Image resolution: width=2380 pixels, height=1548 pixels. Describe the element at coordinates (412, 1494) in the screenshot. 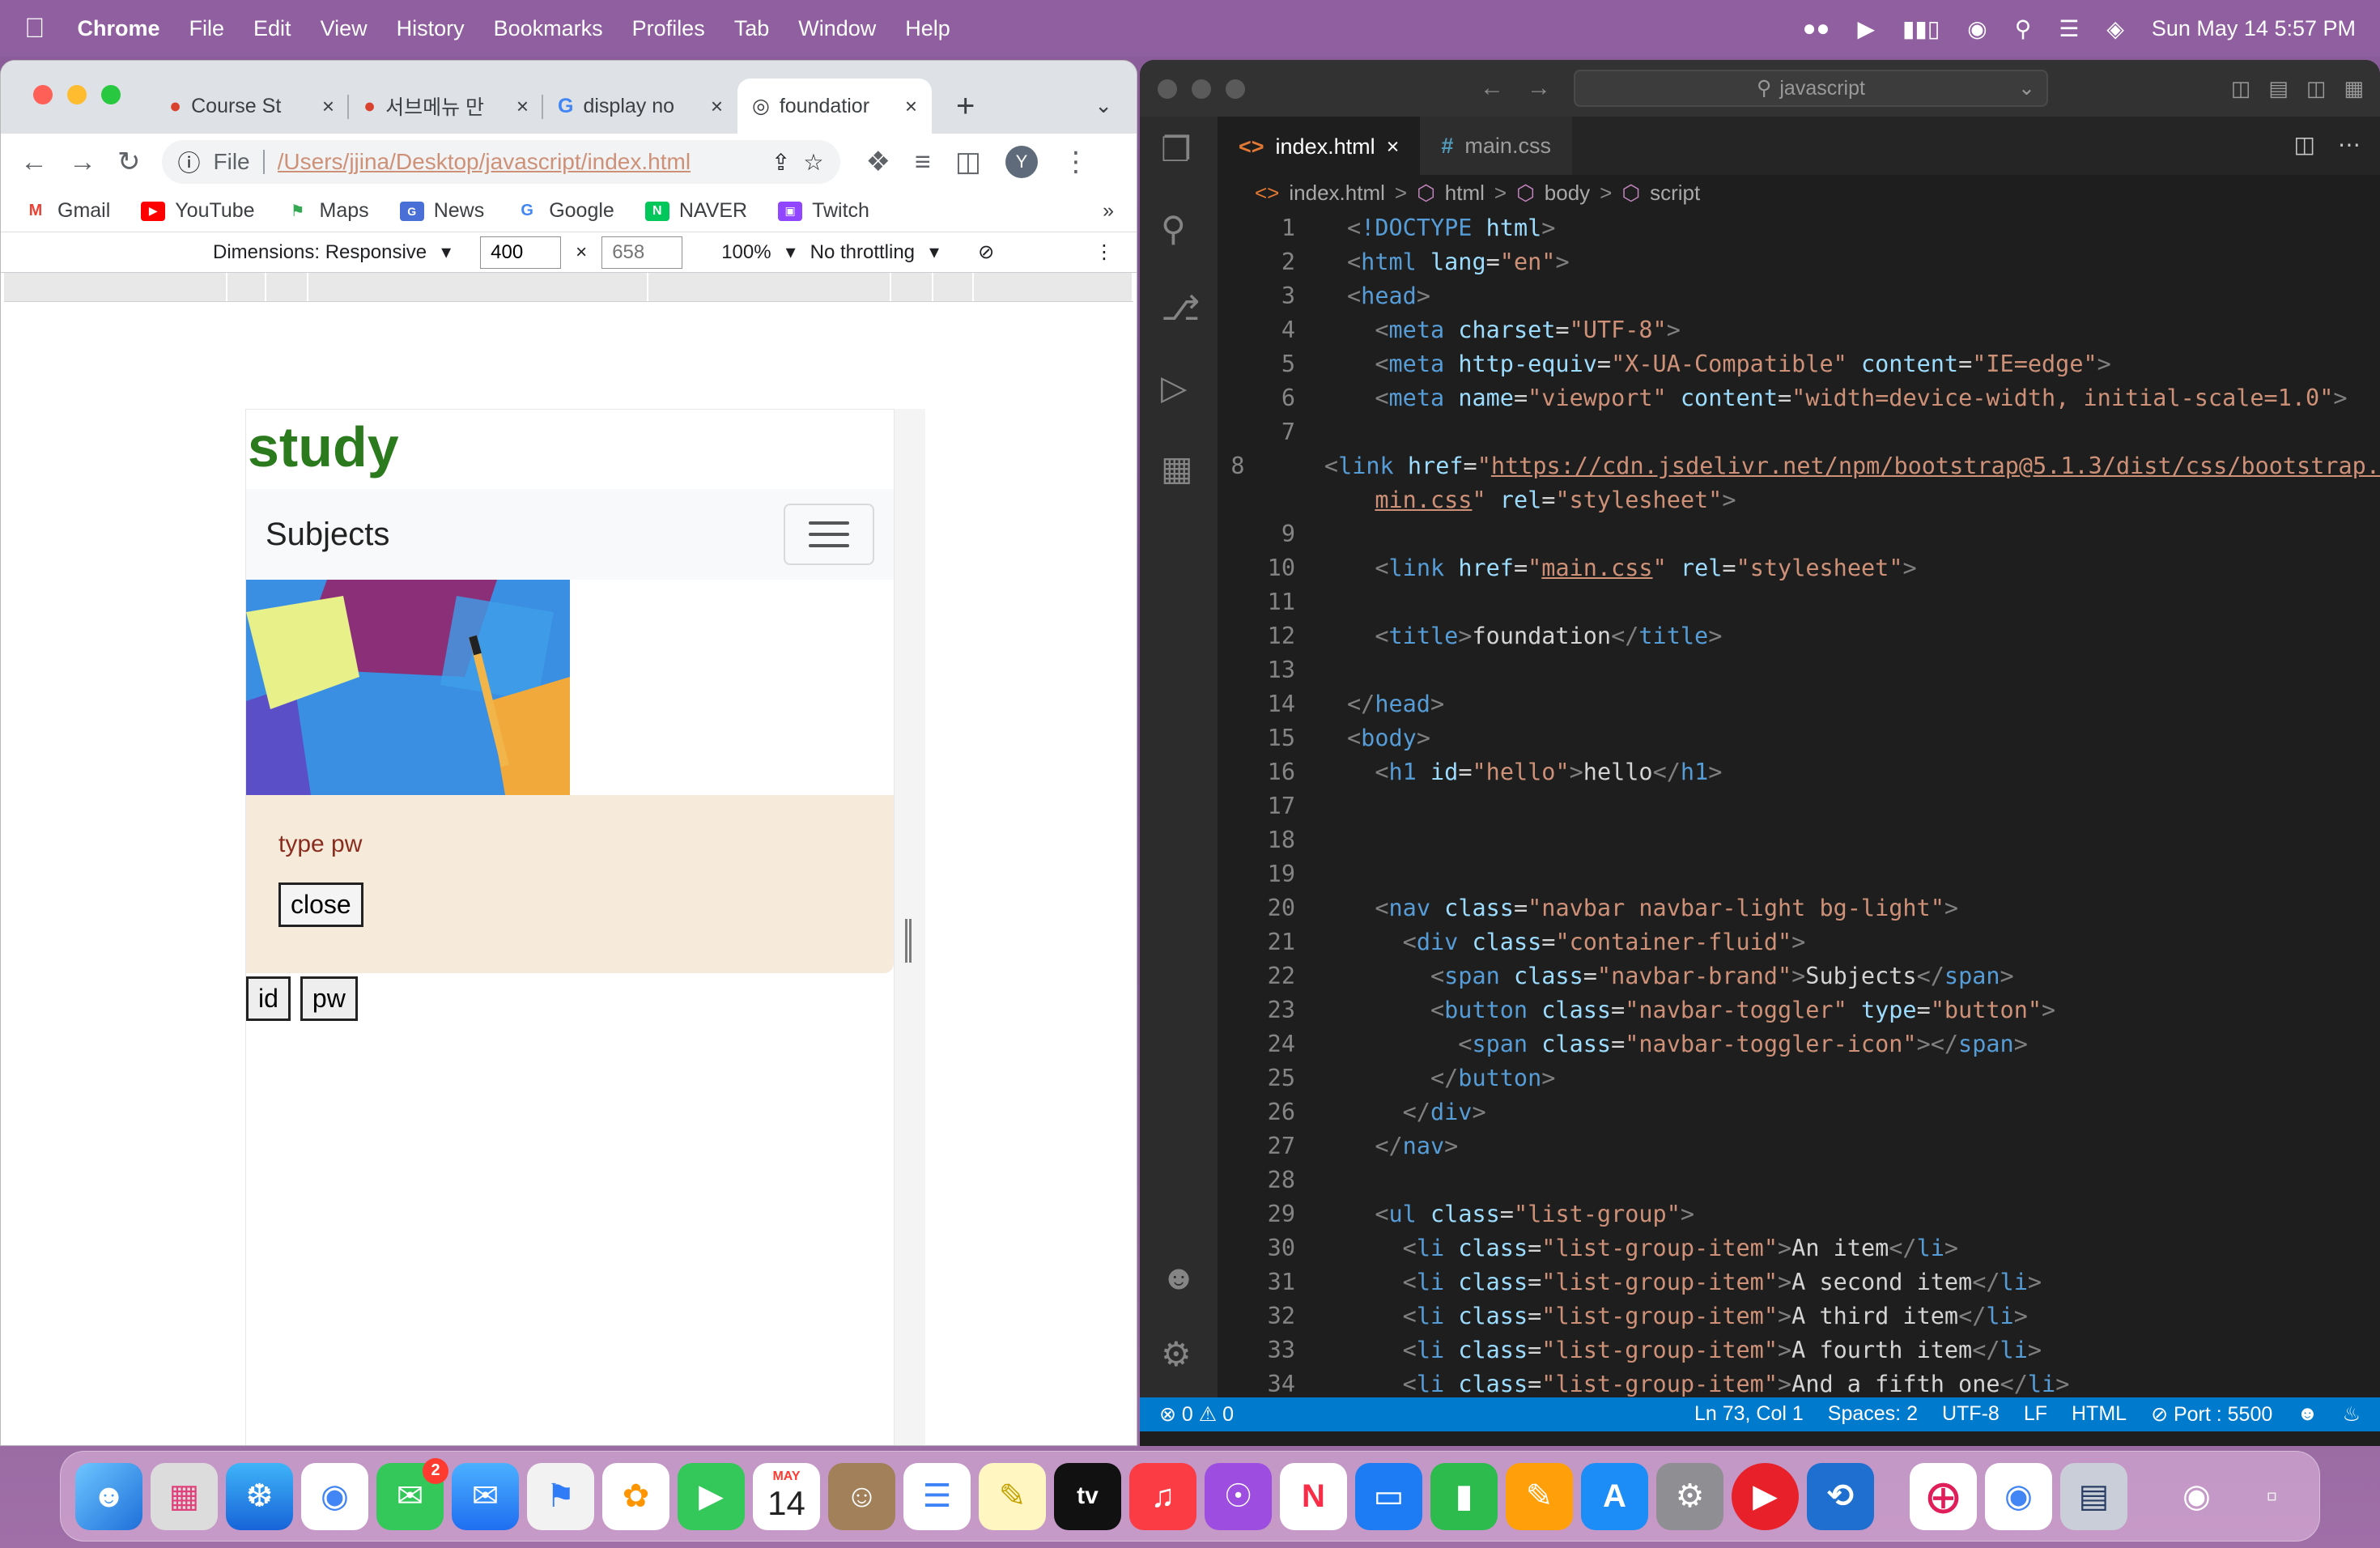

I see `messages-icon: ✉ 2` at that location.